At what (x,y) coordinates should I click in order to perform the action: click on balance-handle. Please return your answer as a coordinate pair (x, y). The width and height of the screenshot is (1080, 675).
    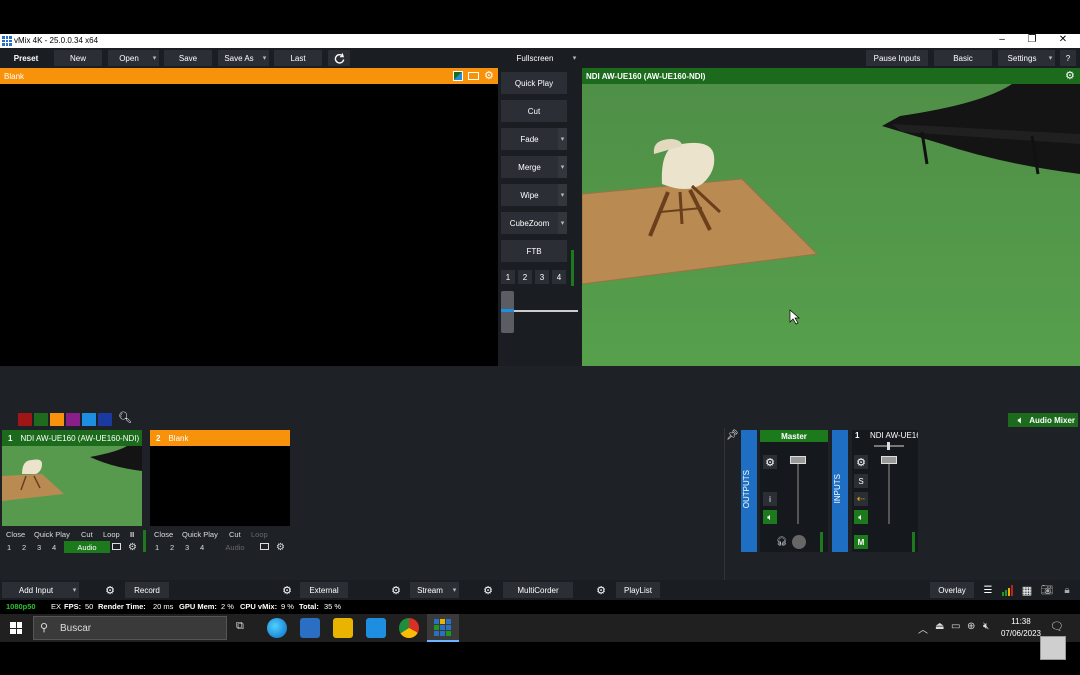
    Looking at the image, I should click on (888, 446).